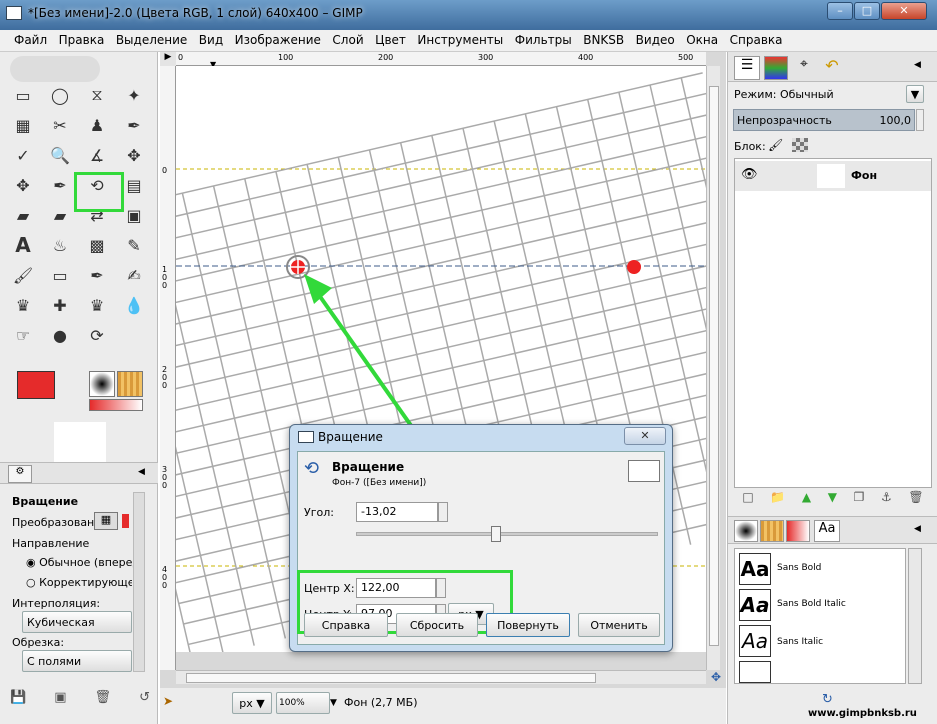  I want to click on menu-select: Выделение, so click(151, 38).